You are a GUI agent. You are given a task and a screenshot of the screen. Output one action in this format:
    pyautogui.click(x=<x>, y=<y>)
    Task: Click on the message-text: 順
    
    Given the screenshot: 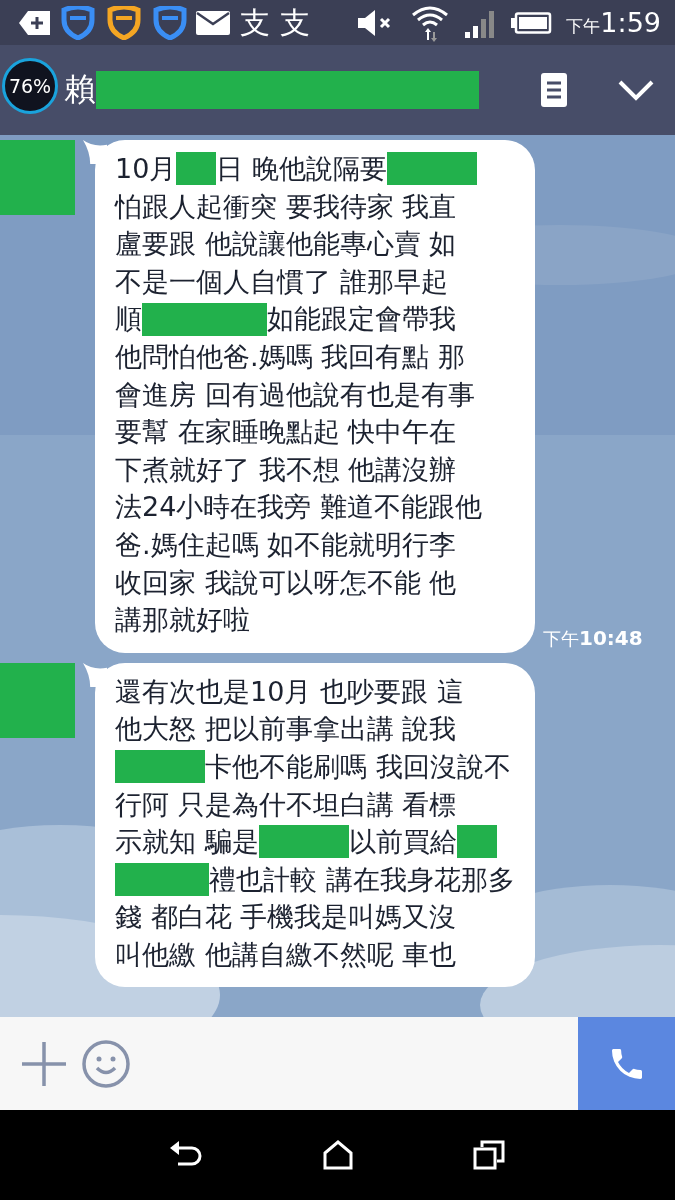 What is the action you would take?
    pyautogui.click(x=128, y=319)
    